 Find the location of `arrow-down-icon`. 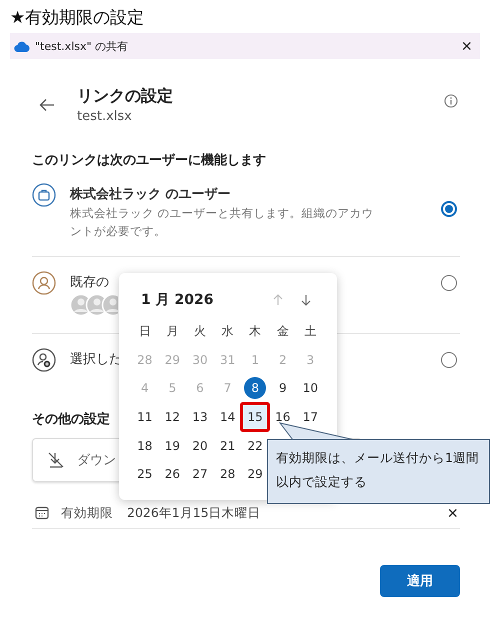

arrow-down-icon is located at coordinates (306, 300).